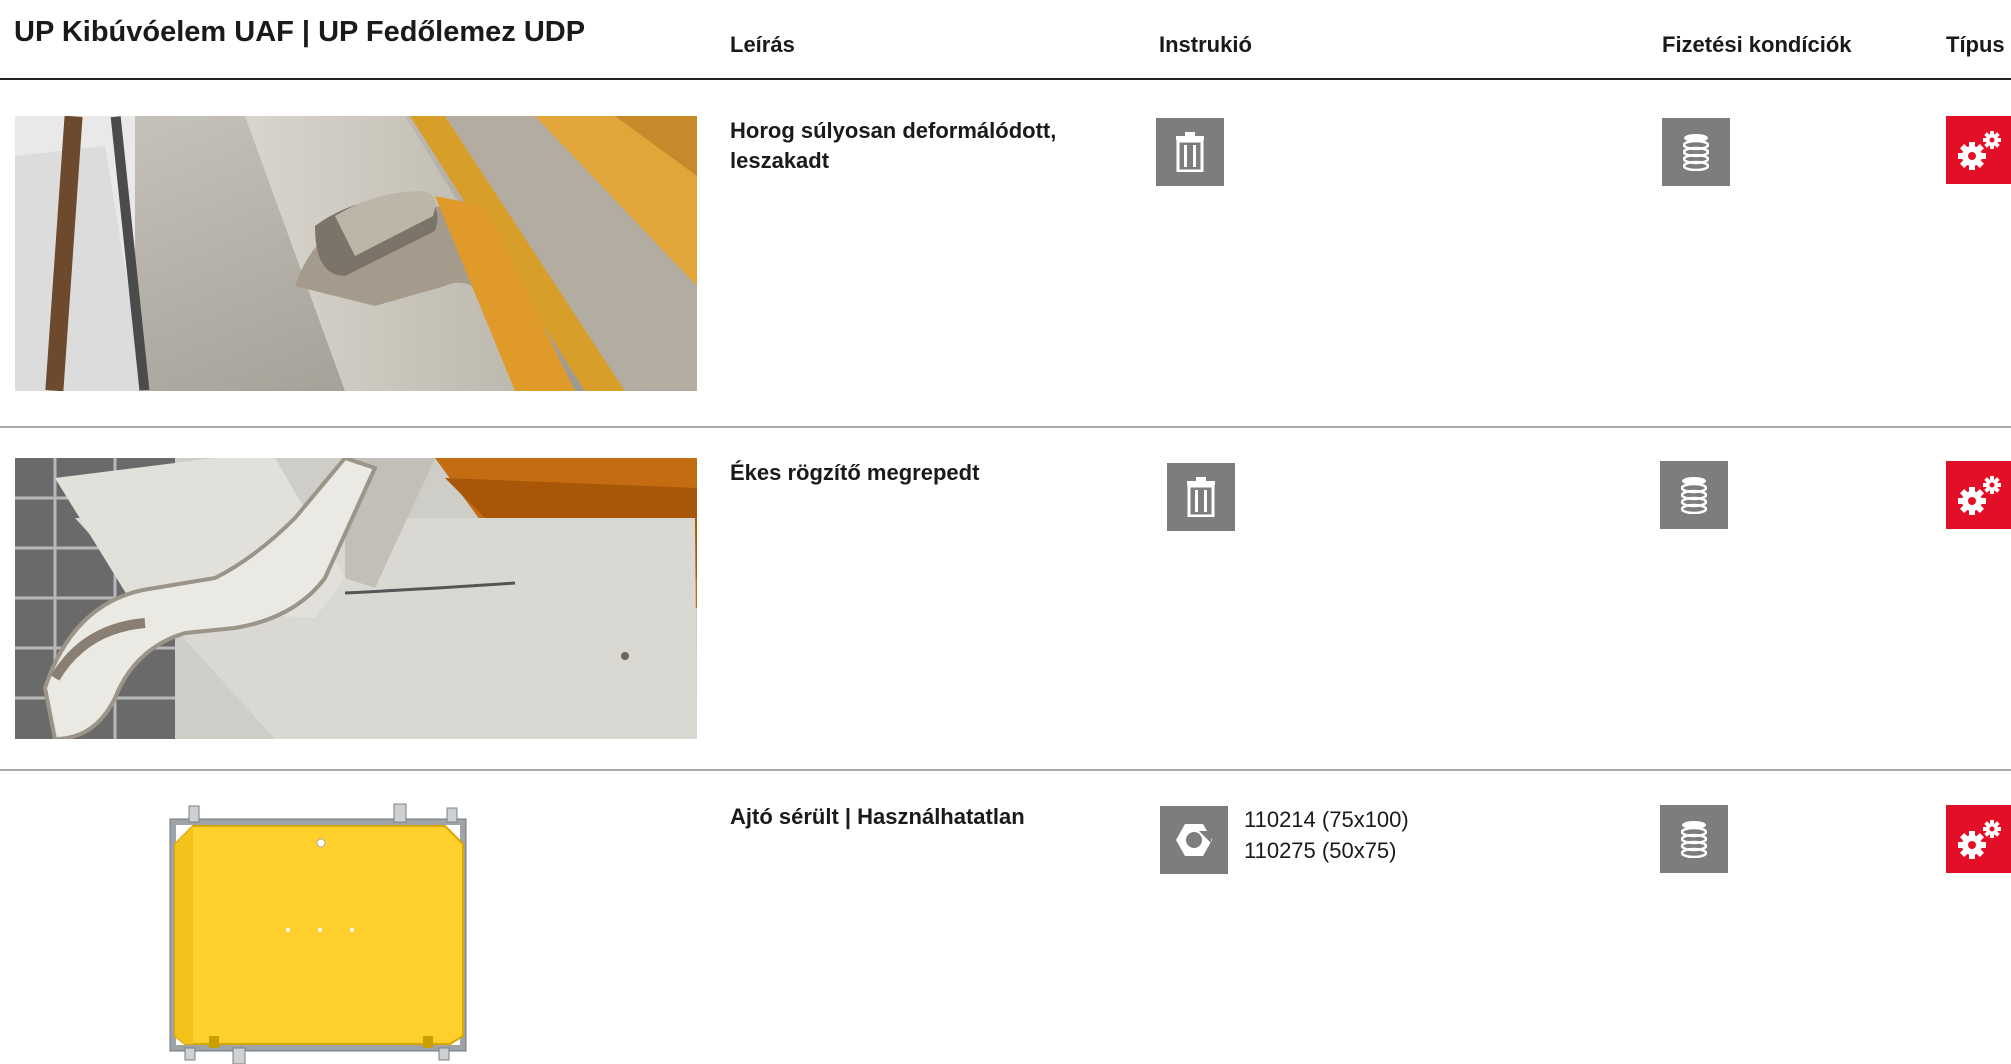 This screenshot has width=2011, height=1064. I want to click on column-header-description: Leírás, so click(762, 44).